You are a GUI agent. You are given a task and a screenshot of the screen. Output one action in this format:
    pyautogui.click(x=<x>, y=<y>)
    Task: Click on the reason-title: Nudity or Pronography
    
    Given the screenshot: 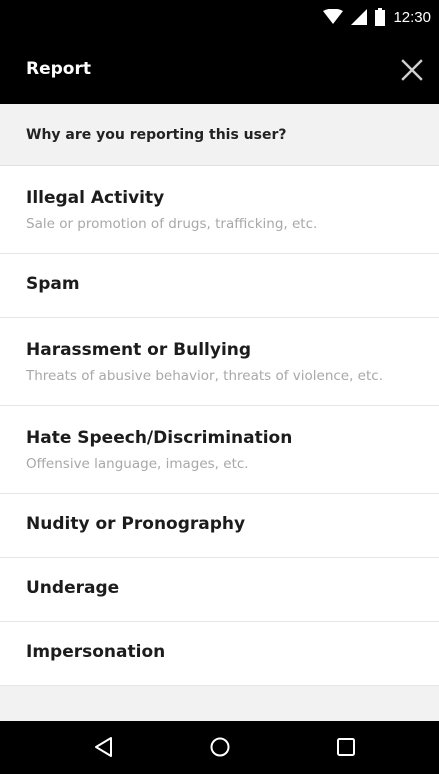 What is the action you would take?
    pyautogui.click(x=136, y=524)
    